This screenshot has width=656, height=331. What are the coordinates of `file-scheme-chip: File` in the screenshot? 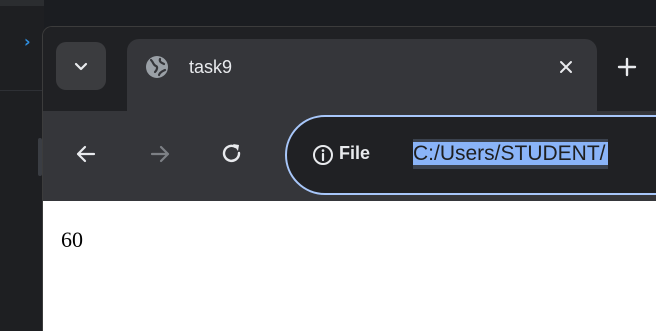 It's located at (354, 153).